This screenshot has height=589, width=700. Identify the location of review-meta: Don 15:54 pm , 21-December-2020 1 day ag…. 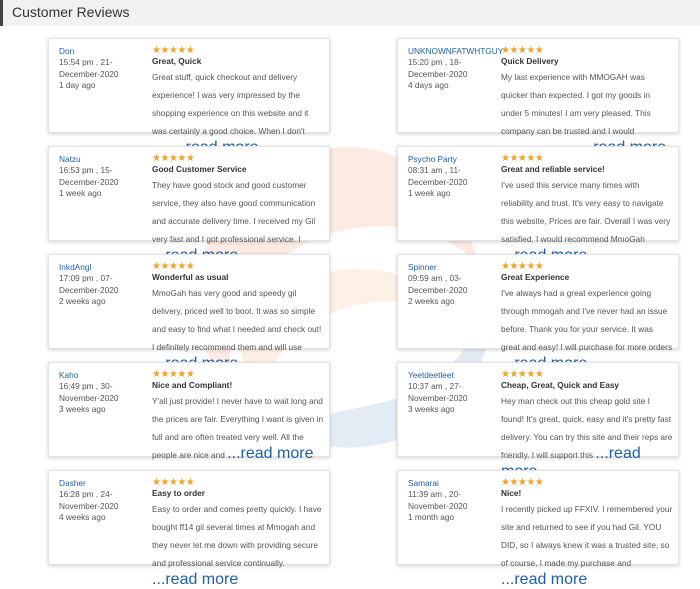
(105, 68).